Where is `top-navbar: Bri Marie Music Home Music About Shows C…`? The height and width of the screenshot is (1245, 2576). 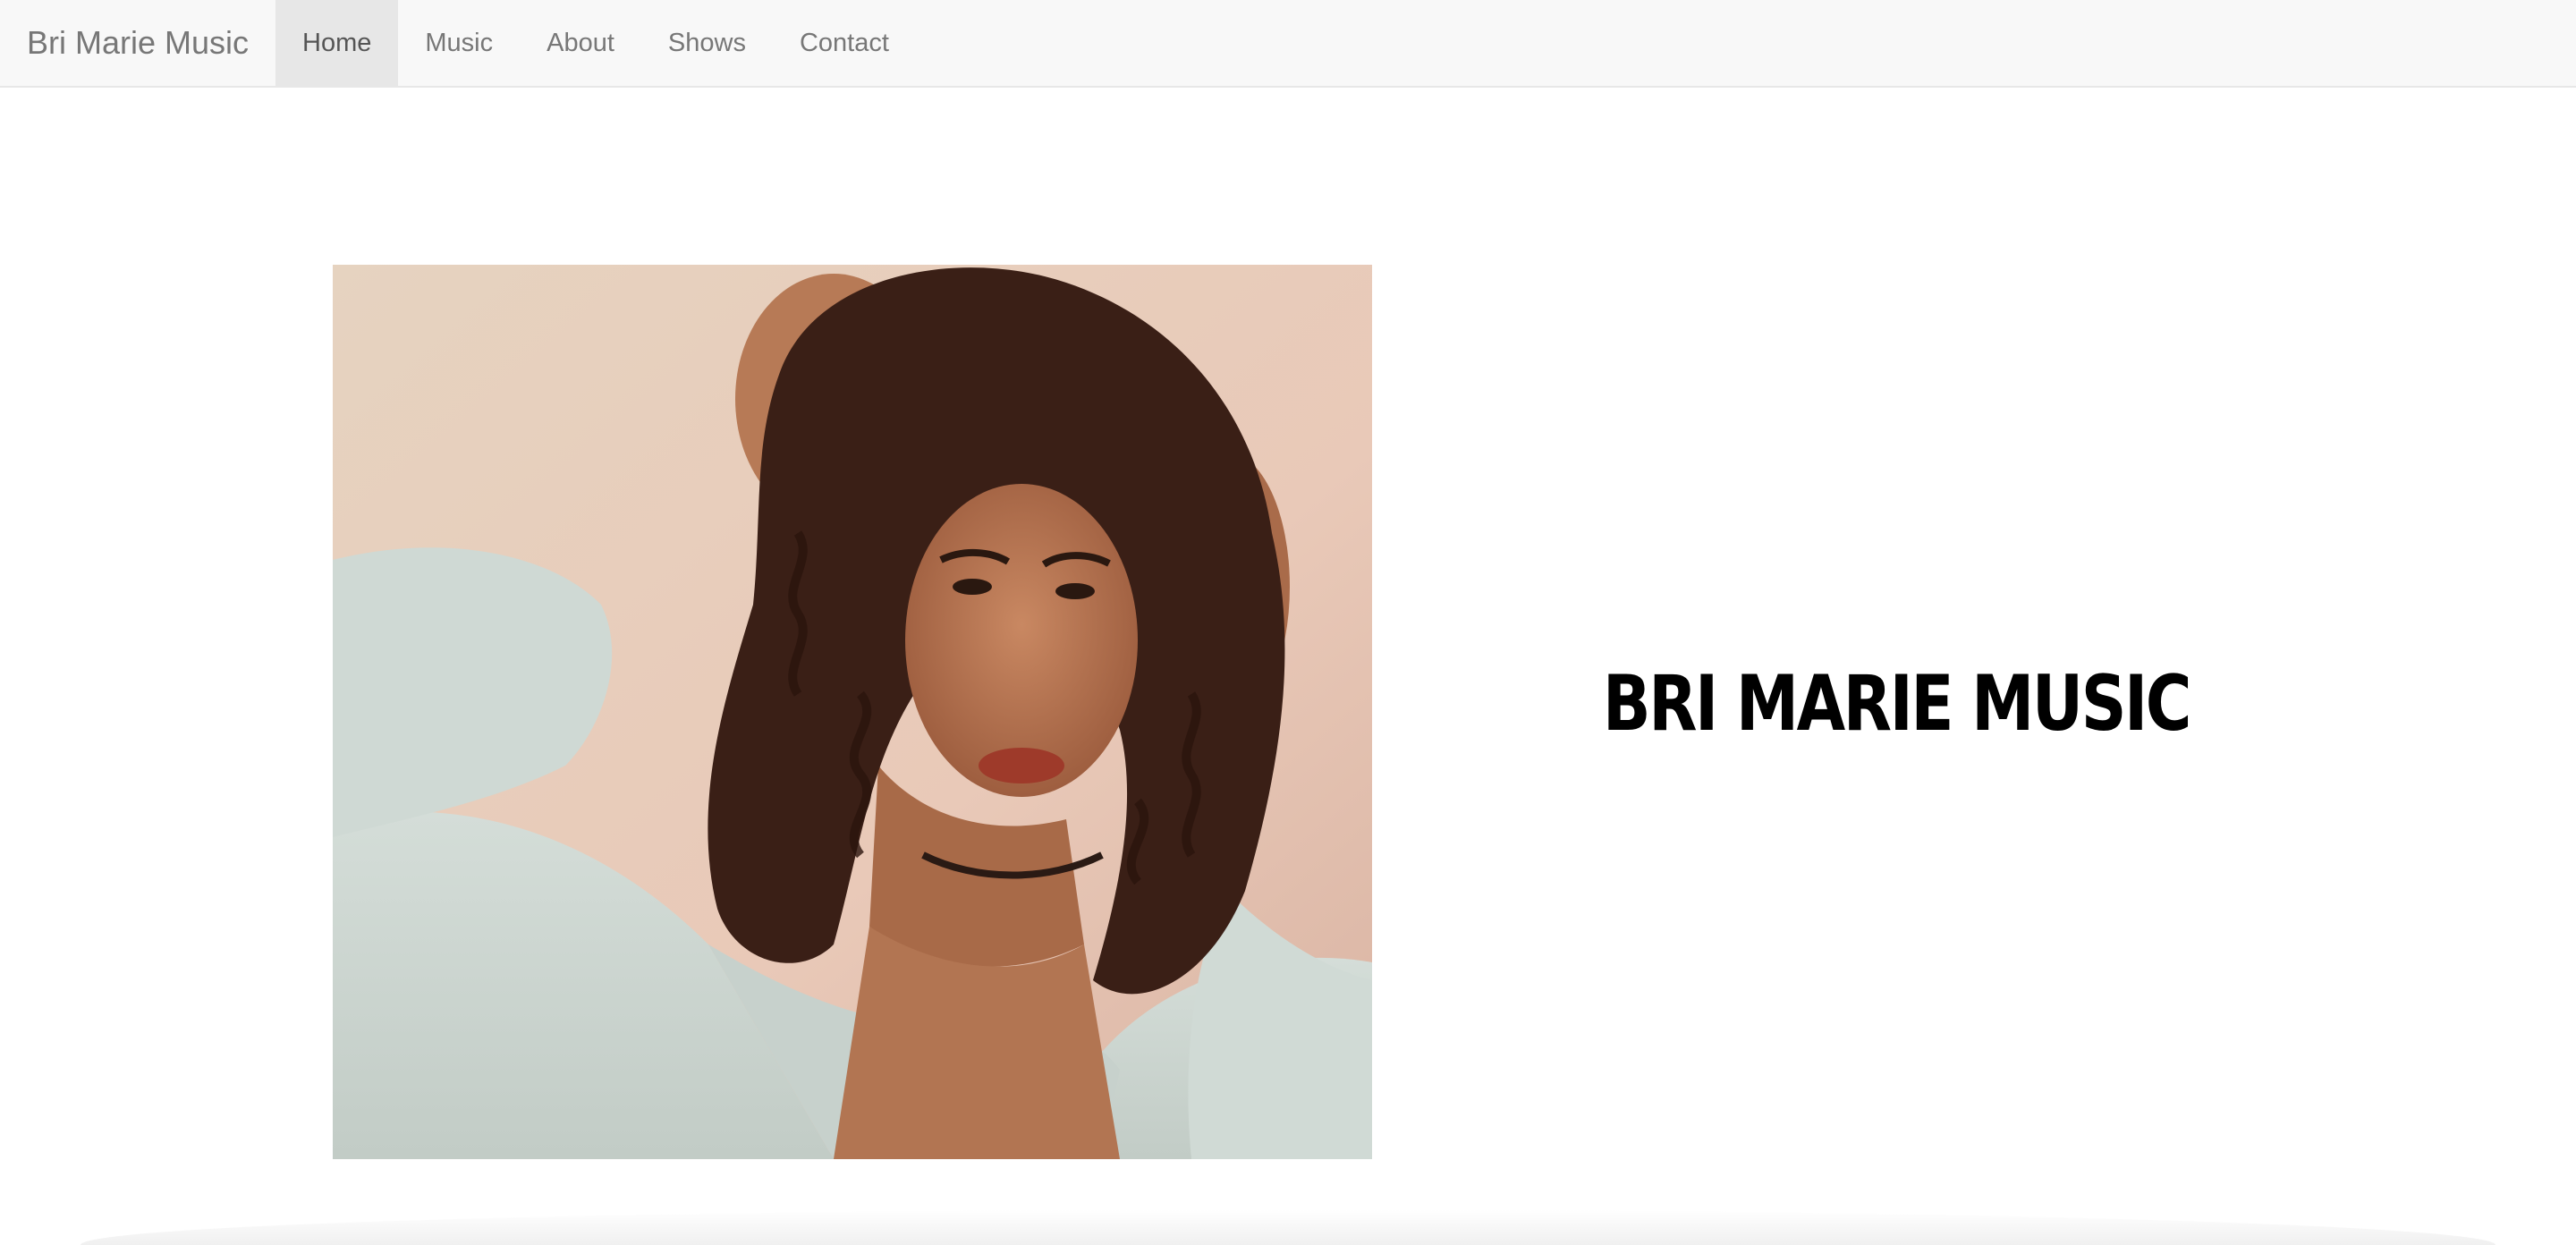
top-navbar: Bri Marie Music Home Music About Shows C… is located at coordinates (1288, 44).